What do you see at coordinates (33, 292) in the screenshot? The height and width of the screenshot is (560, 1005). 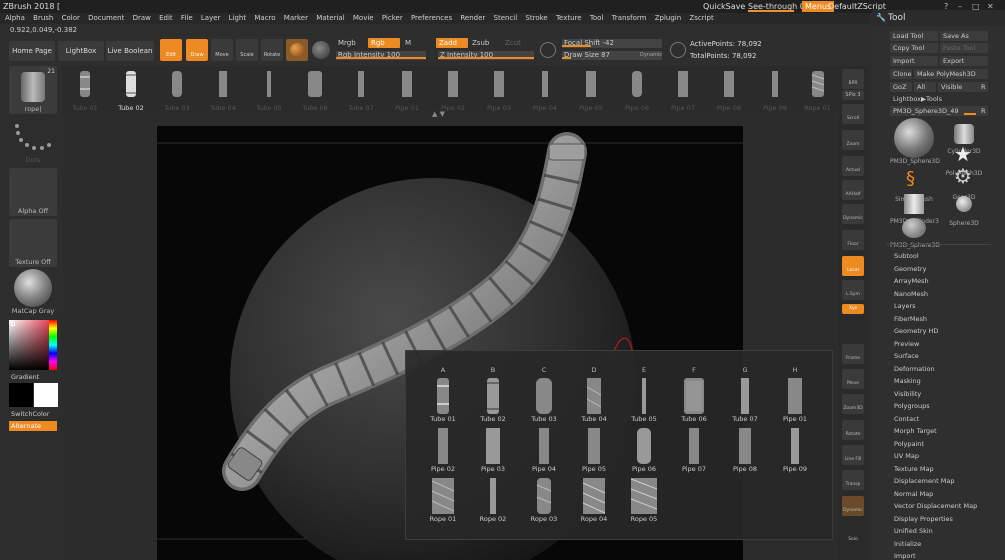 I see `material-thumbnail: MatCap Gray` at bounding box center [33, 292].